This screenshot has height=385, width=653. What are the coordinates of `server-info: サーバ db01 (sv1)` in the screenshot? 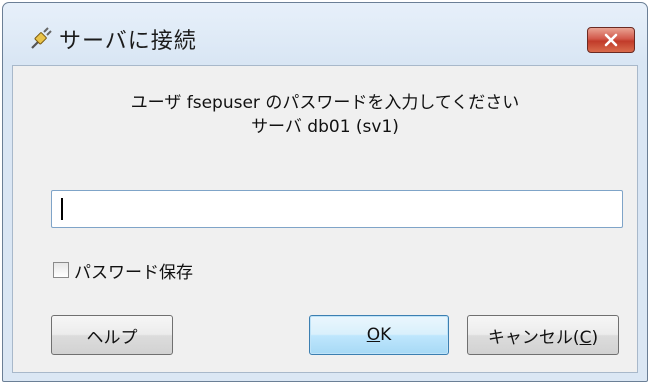 It's located at (325, 127).